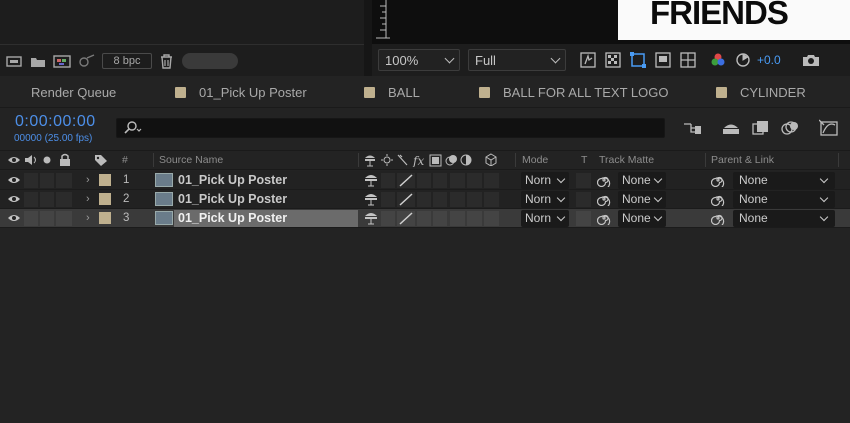 This screenshot has height=423, width=850. What do you see at coordinates (210, 61) in the screenshot?
I see `thumbnail-size-slider` at bounding box center [210, 61].